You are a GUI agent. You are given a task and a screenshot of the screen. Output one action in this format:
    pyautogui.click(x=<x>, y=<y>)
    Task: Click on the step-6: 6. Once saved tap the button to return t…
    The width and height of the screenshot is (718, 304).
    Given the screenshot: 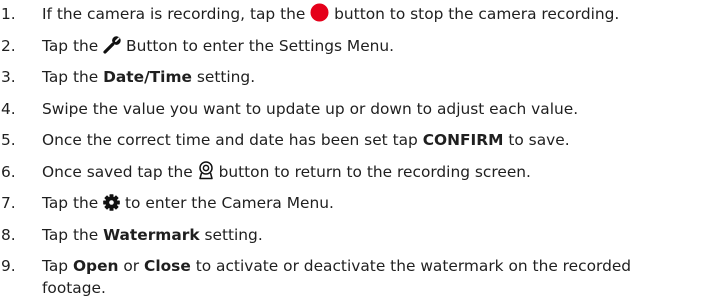 What is the action you would take?
    pyautogui.click(x=359, y=171)
    